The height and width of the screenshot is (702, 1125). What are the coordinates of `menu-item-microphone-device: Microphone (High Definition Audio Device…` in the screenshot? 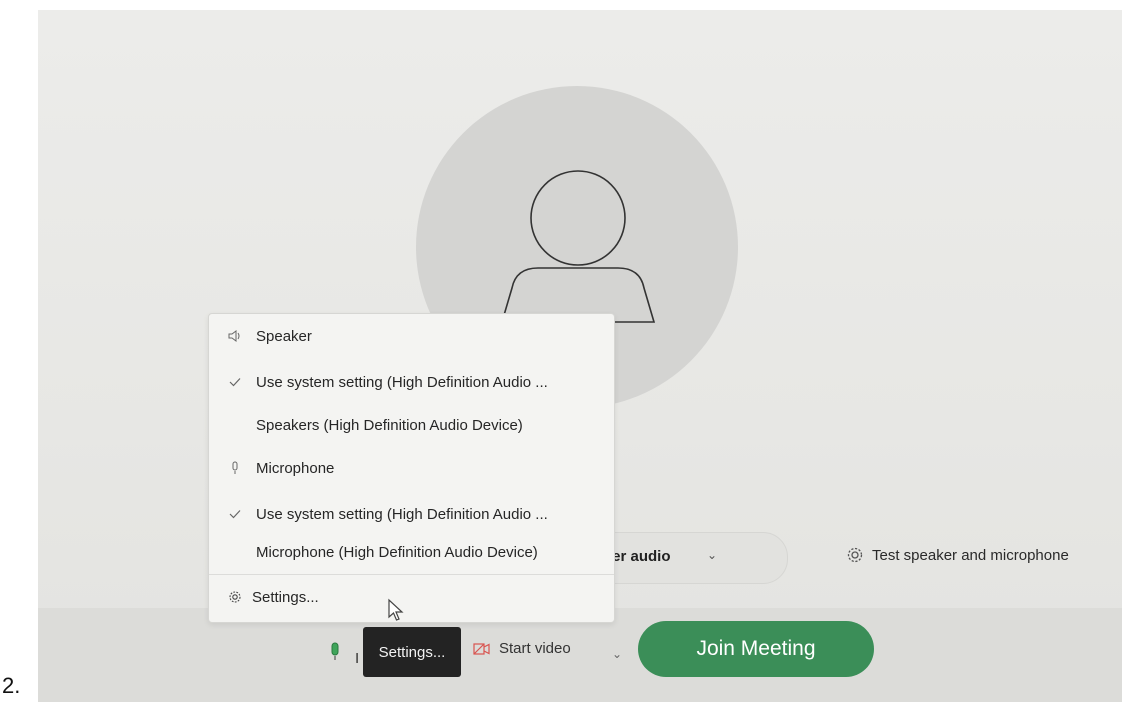 It's located at (411, 552).